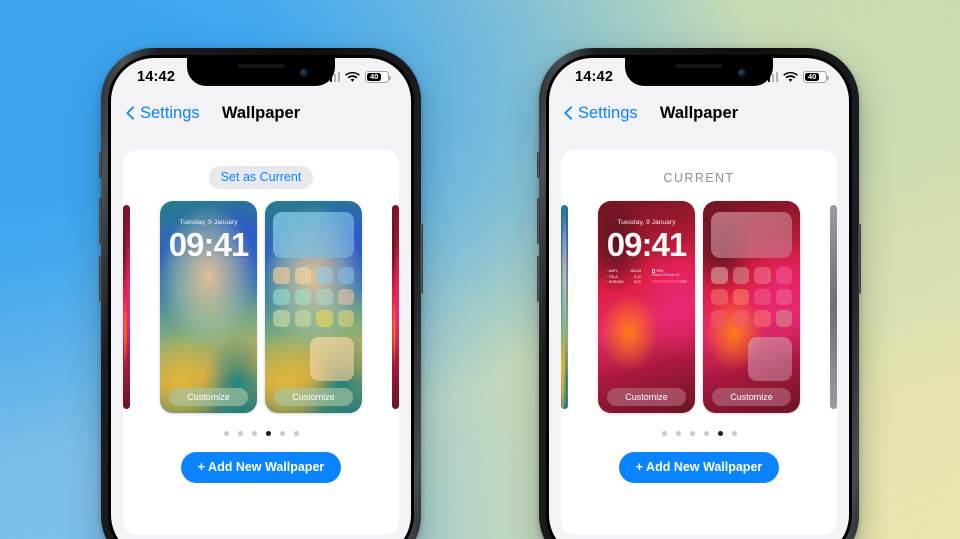  I want to click on battery-icon: 40, so click(816, 77).